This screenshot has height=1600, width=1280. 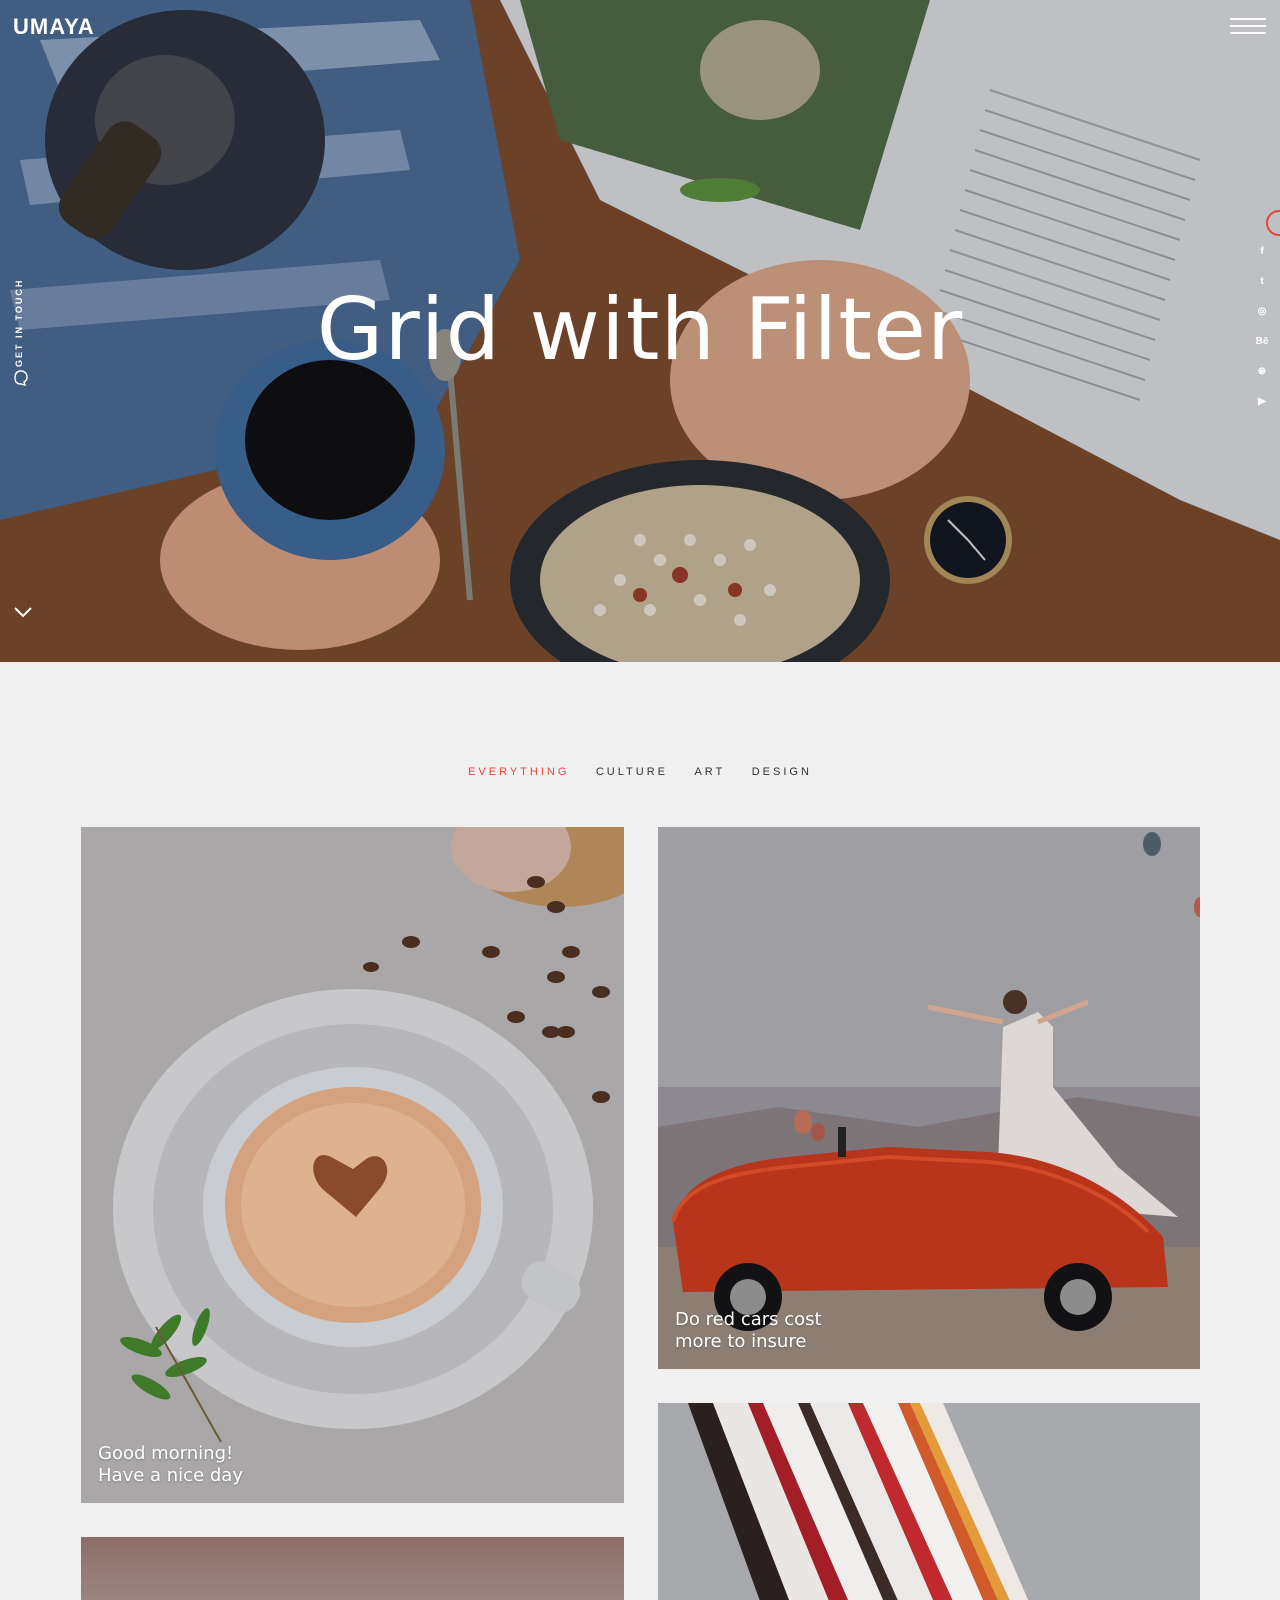 I want to click on filter-everything: EVERYTHING, so click(x=518, y=772).